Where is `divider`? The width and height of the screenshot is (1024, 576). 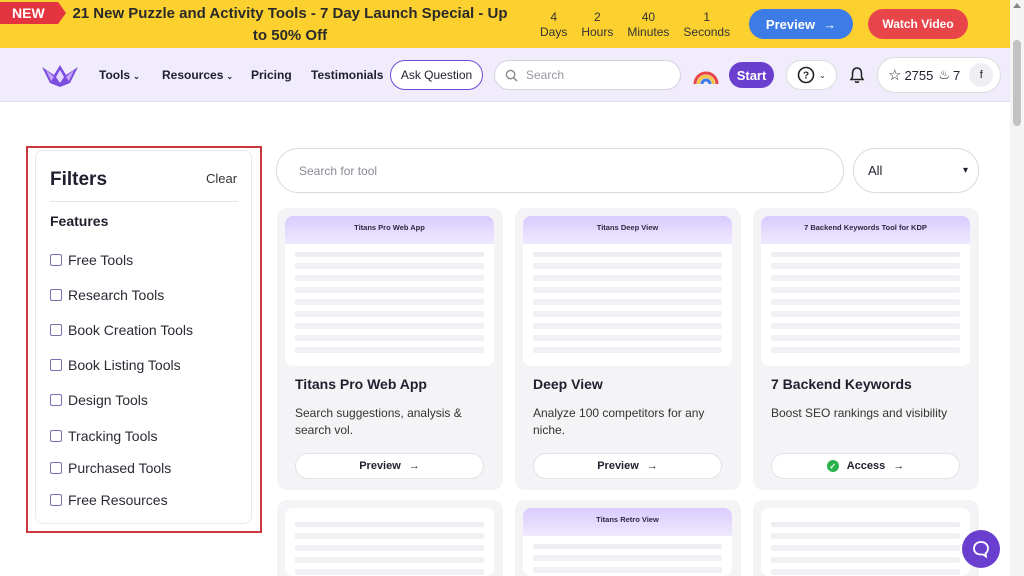 divider is located at coordinates (144, 201).